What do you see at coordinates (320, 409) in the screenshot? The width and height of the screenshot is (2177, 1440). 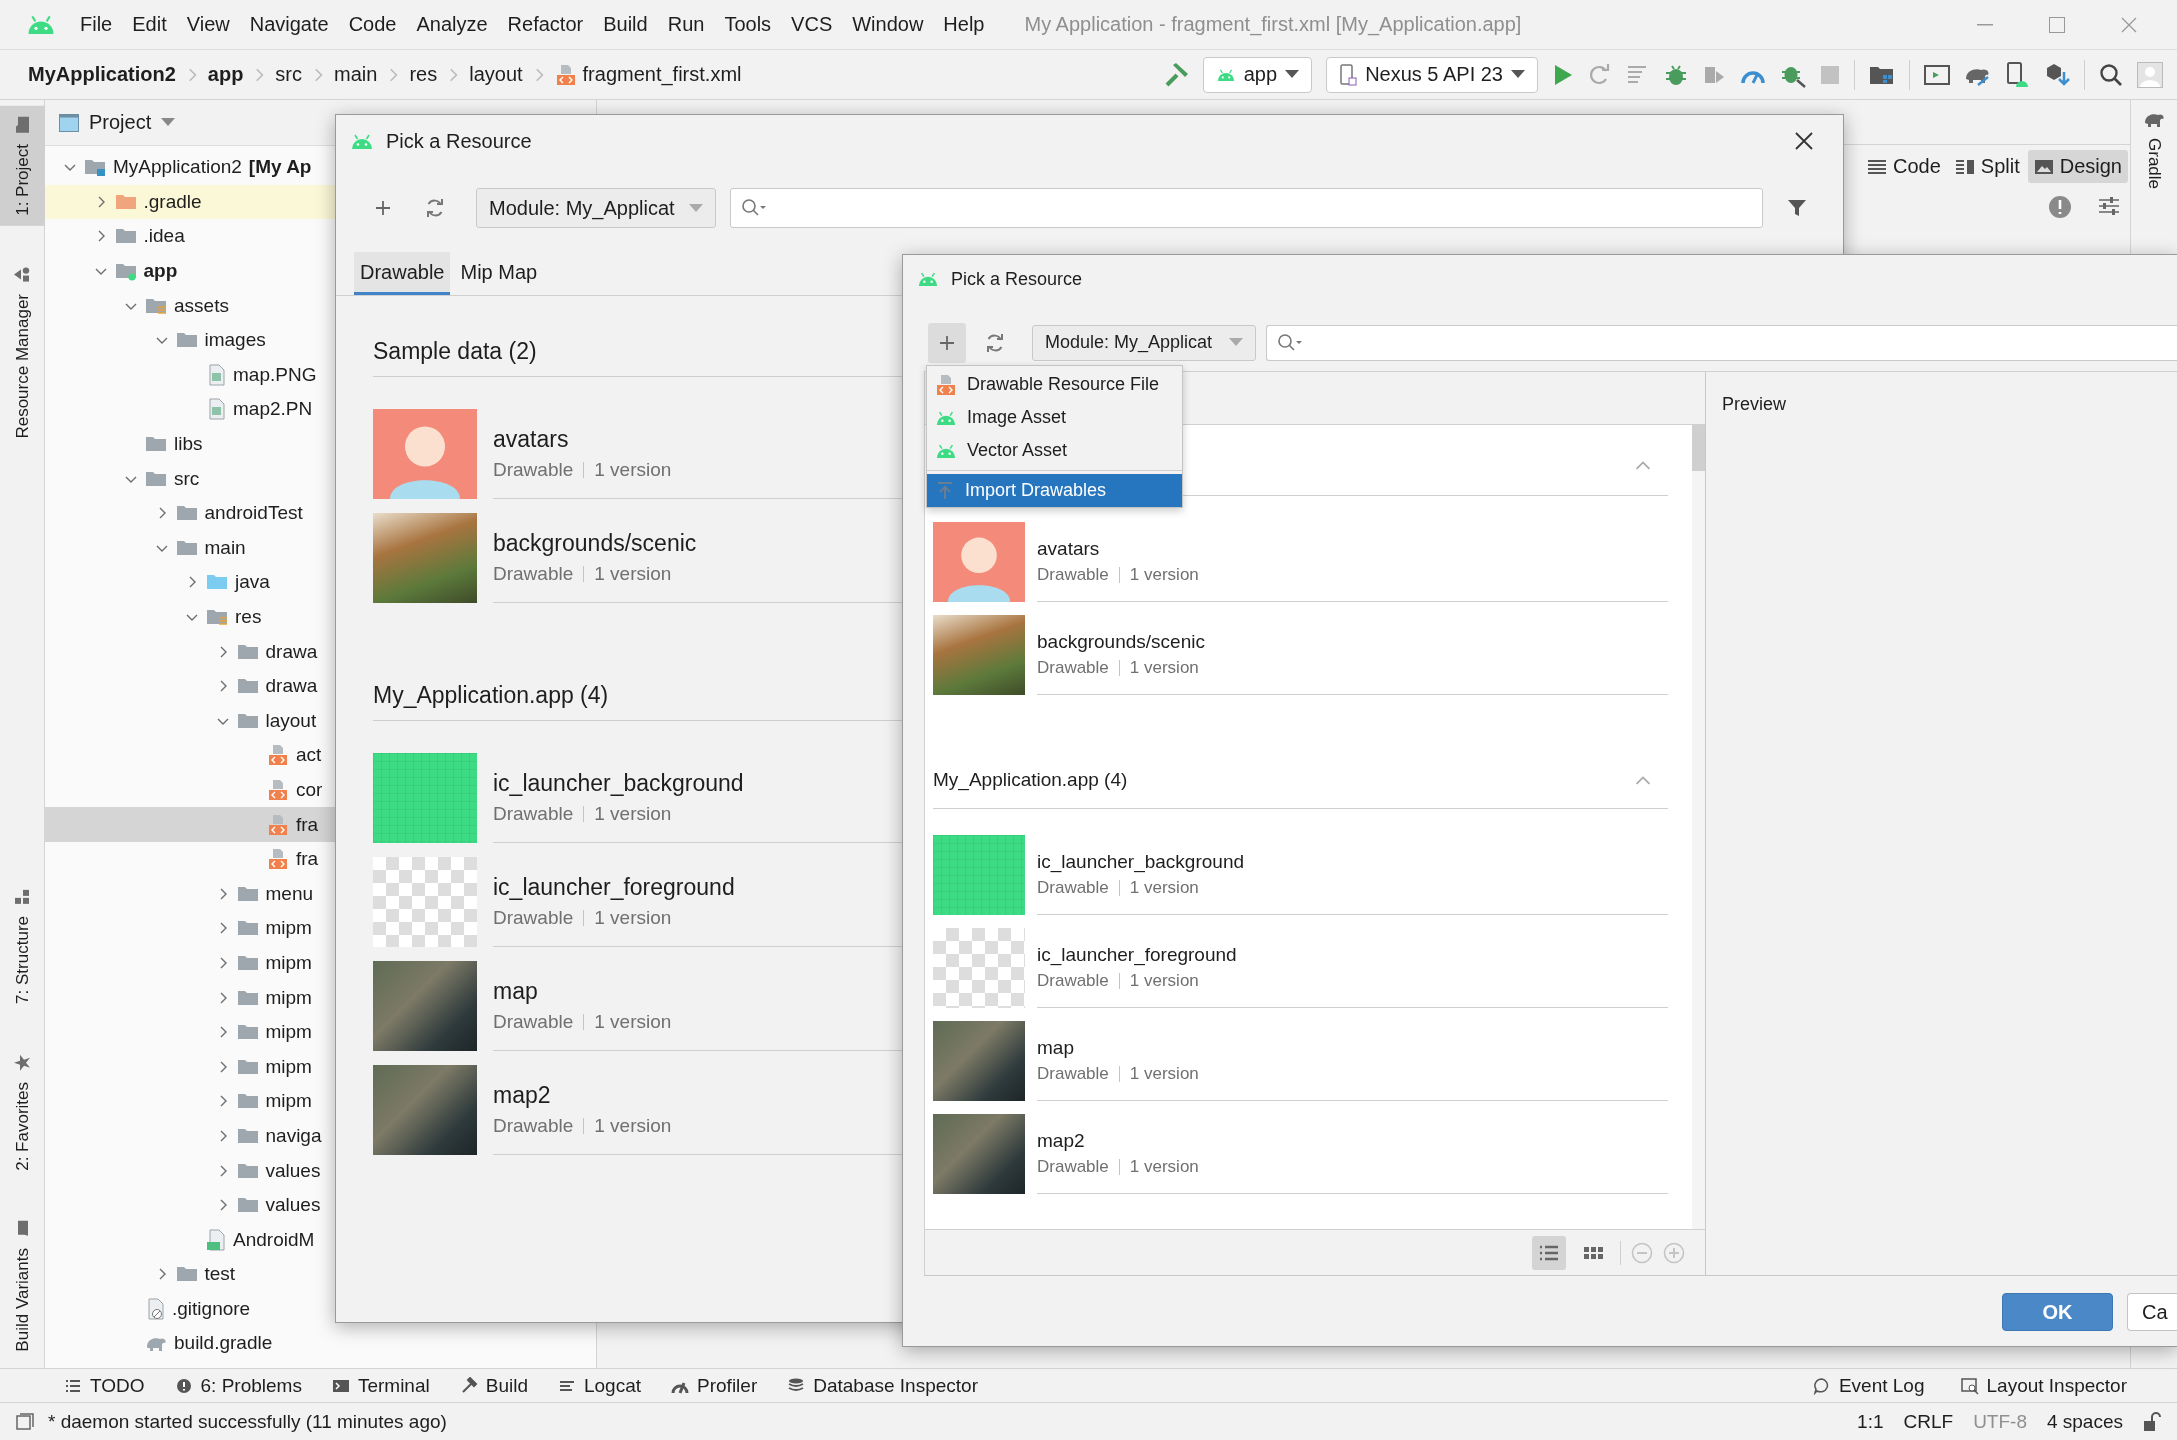 I see `tree-item: map2.PN` at bounding box center [320, 409].